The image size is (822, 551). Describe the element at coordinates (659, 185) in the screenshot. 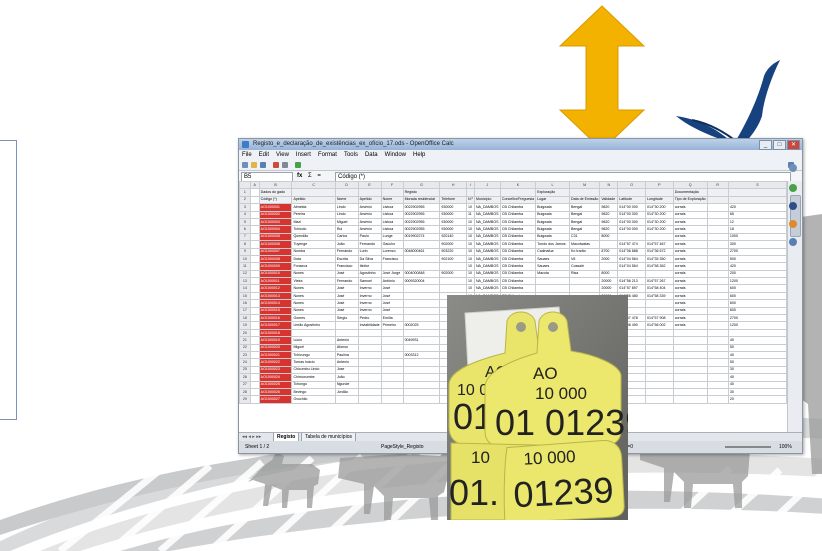

I see `column-header: P` at that location.